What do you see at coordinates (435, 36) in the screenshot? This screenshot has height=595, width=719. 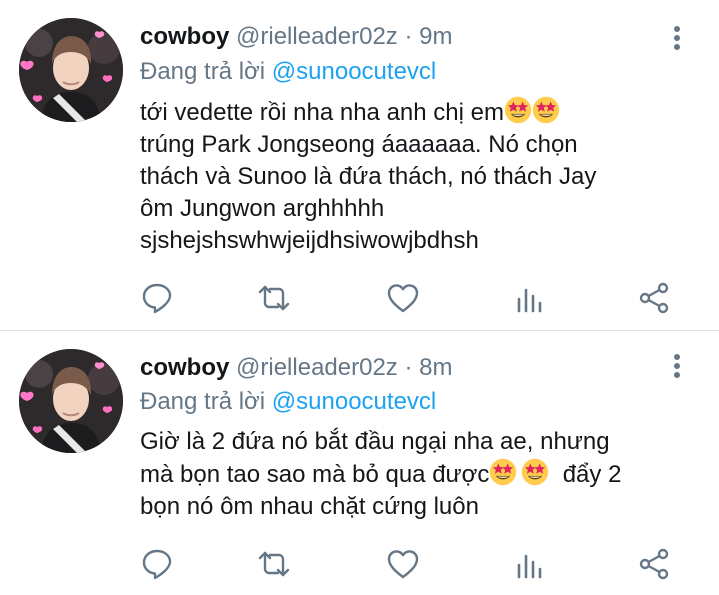 I see `timestamp: 9m` at bounding box center [435, 36].